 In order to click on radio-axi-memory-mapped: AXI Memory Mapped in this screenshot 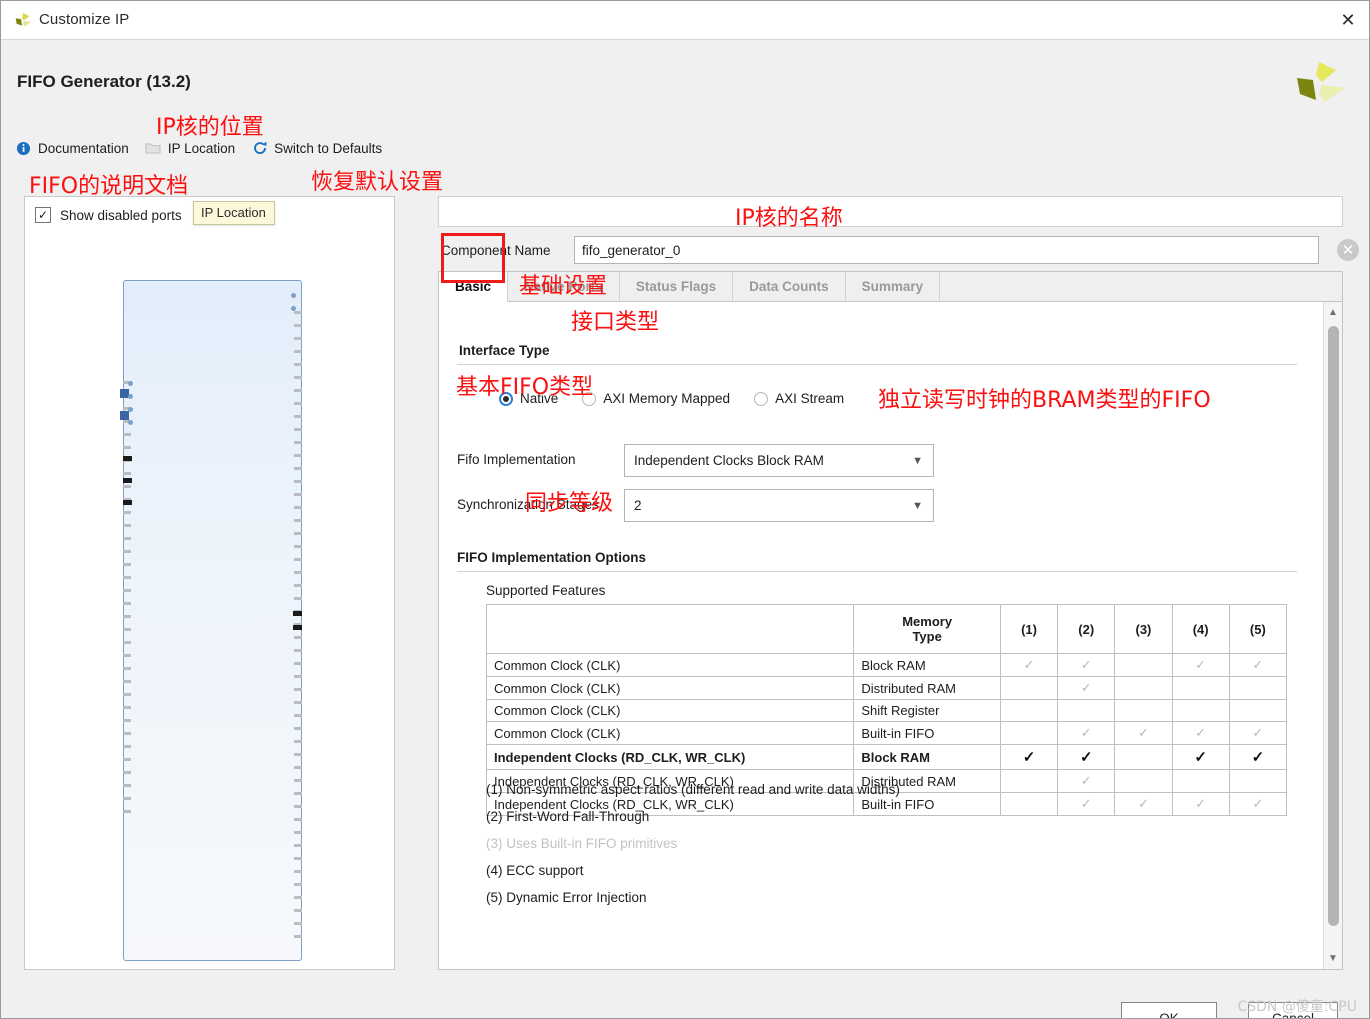, I will do `click(656, 398)`.